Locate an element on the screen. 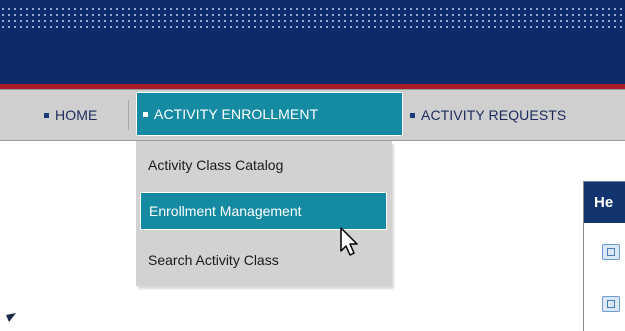 The width and height of the screenshot is (625, 331). menu-item-enrollment-management: Enrollment Management is located at coordinates (263, 211).